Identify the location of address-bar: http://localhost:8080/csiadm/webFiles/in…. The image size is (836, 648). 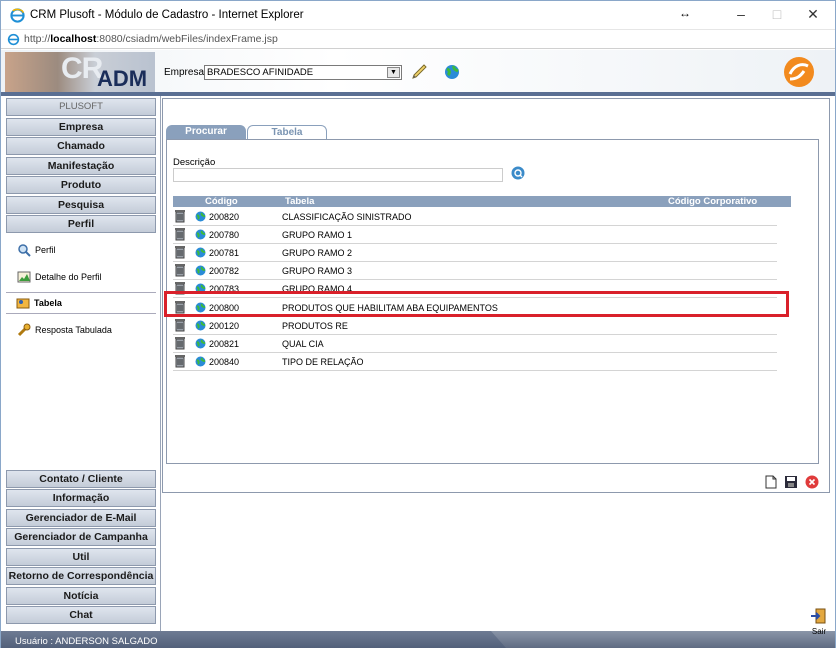
(418, 39).